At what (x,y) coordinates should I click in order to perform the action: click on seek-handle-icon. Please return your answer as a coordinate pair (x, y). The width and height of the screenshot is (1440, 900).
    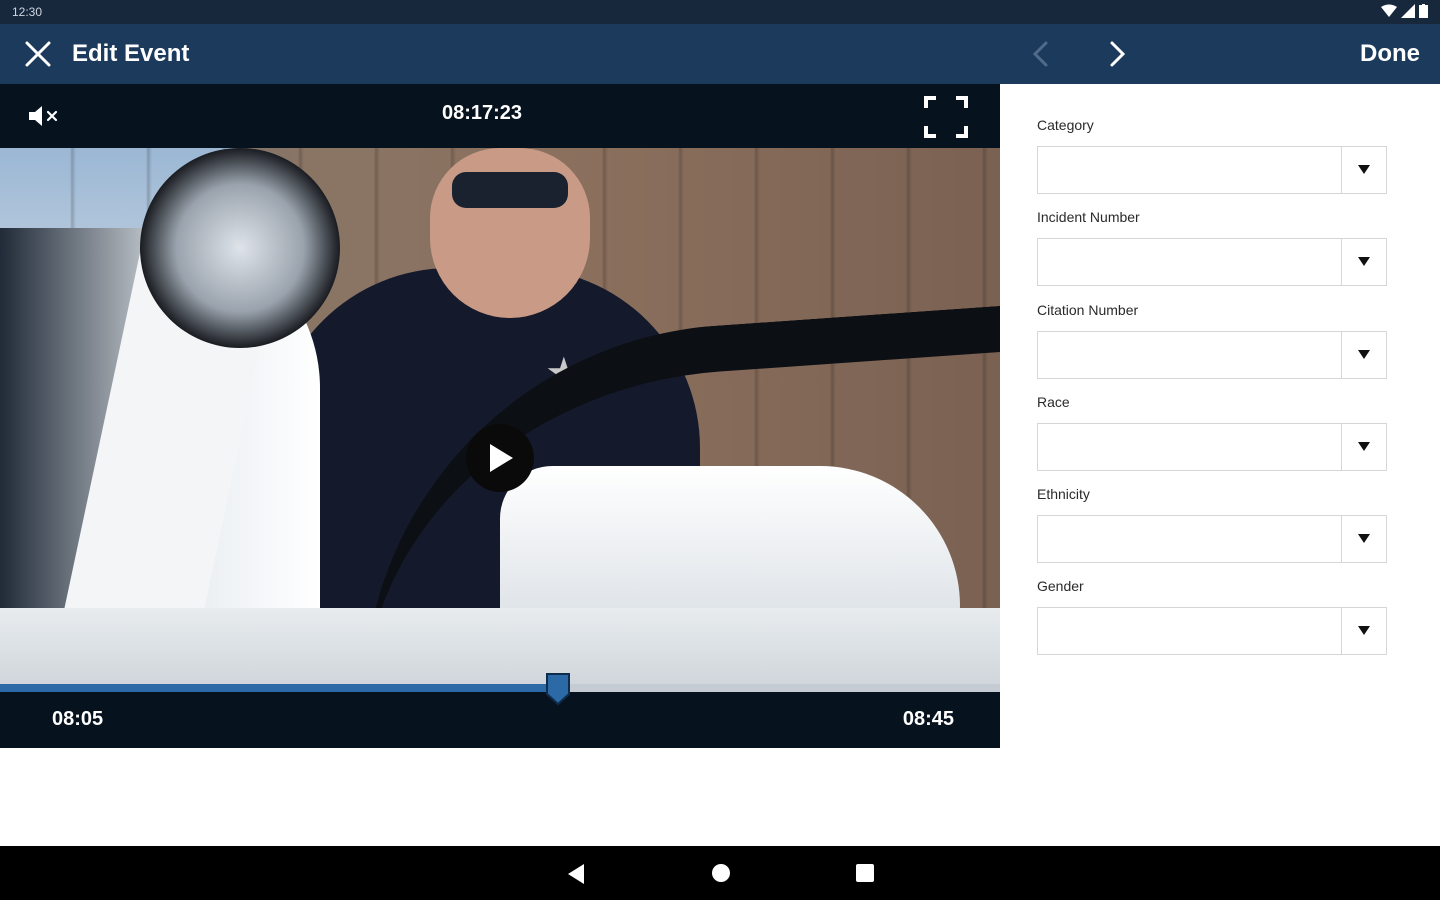
    Looking at the image, I should click on (558, 689).